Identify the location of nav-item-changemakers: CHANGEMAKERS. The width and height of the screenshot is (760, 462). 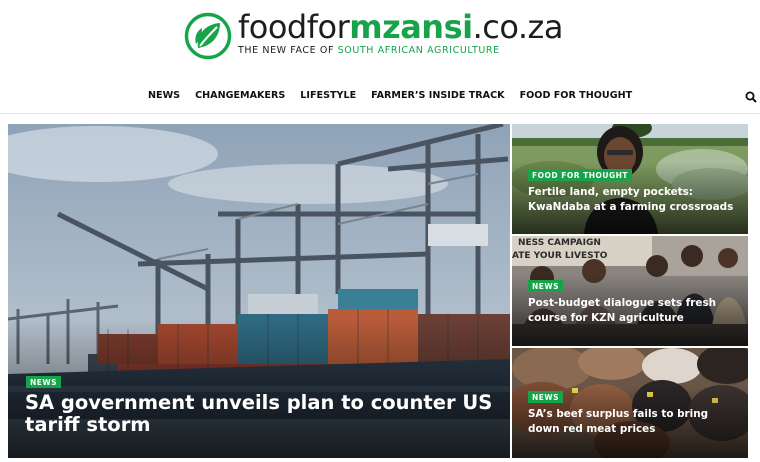
(240, 95).